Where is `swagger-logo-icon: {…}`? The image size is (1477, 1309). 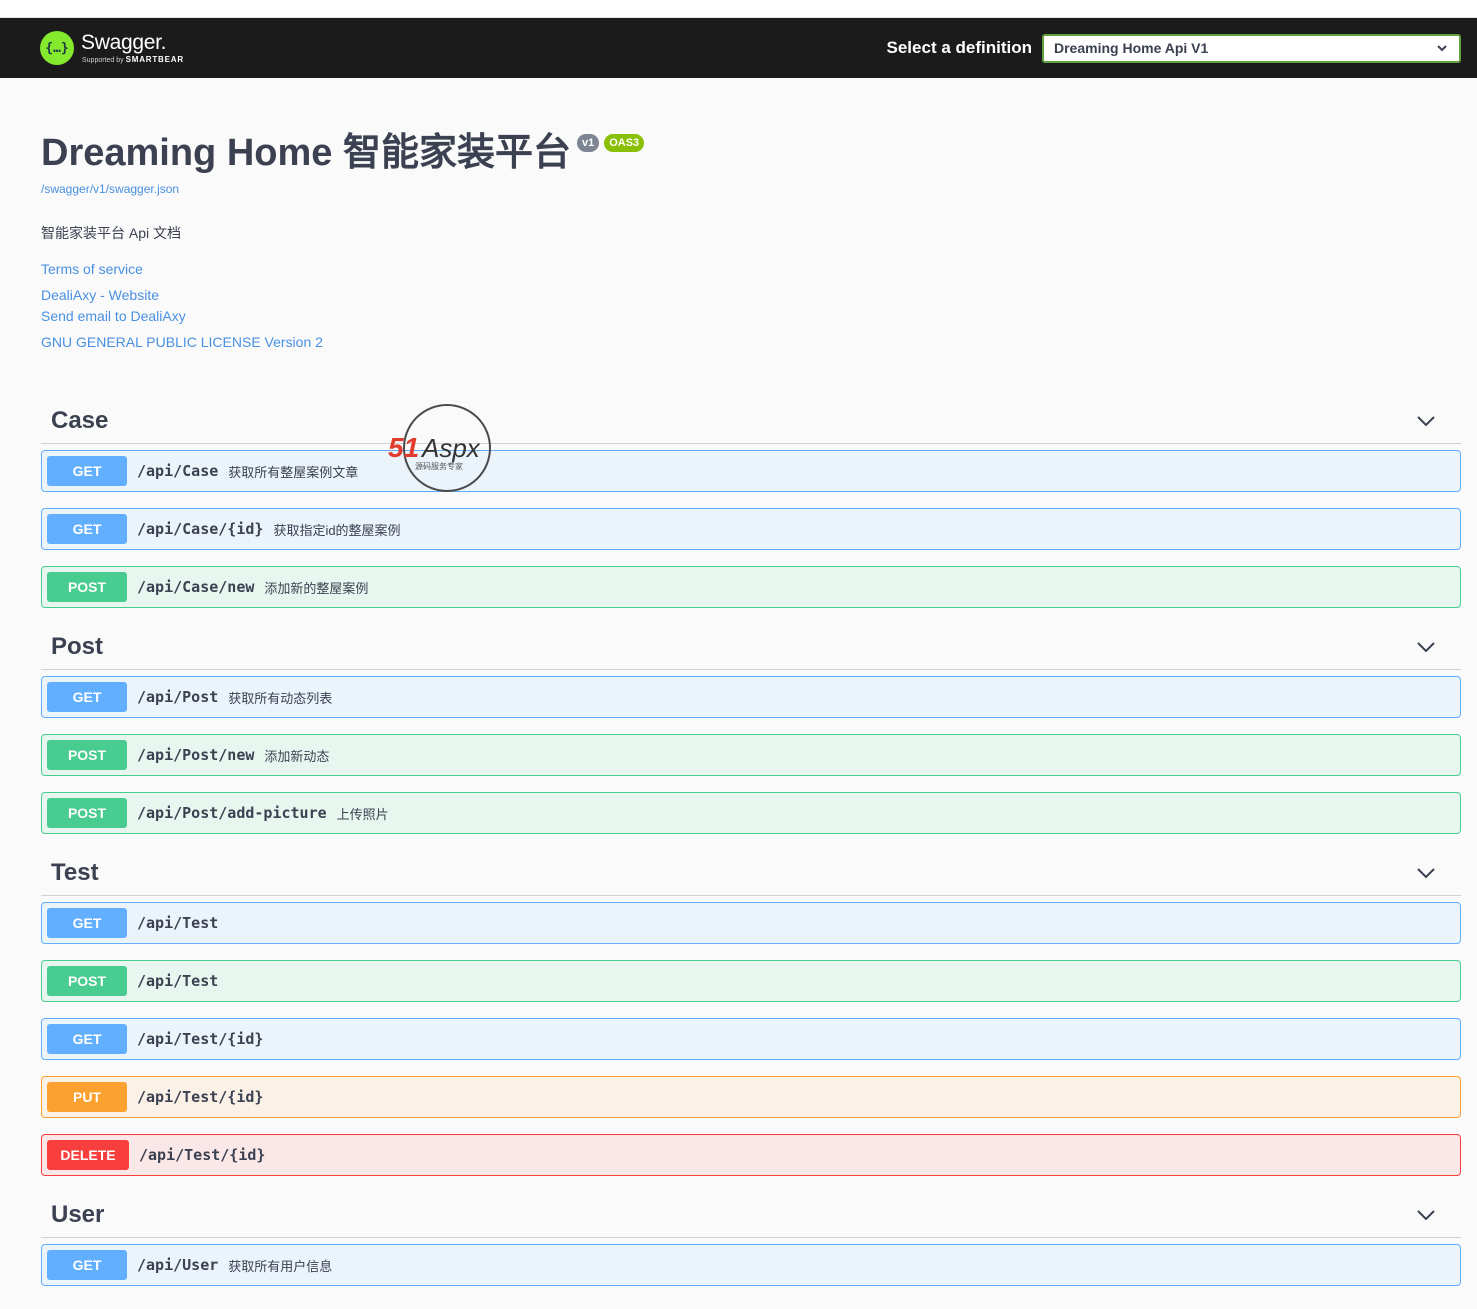 swagger-logo-icon: {…} is located at coordinates (57, 48).